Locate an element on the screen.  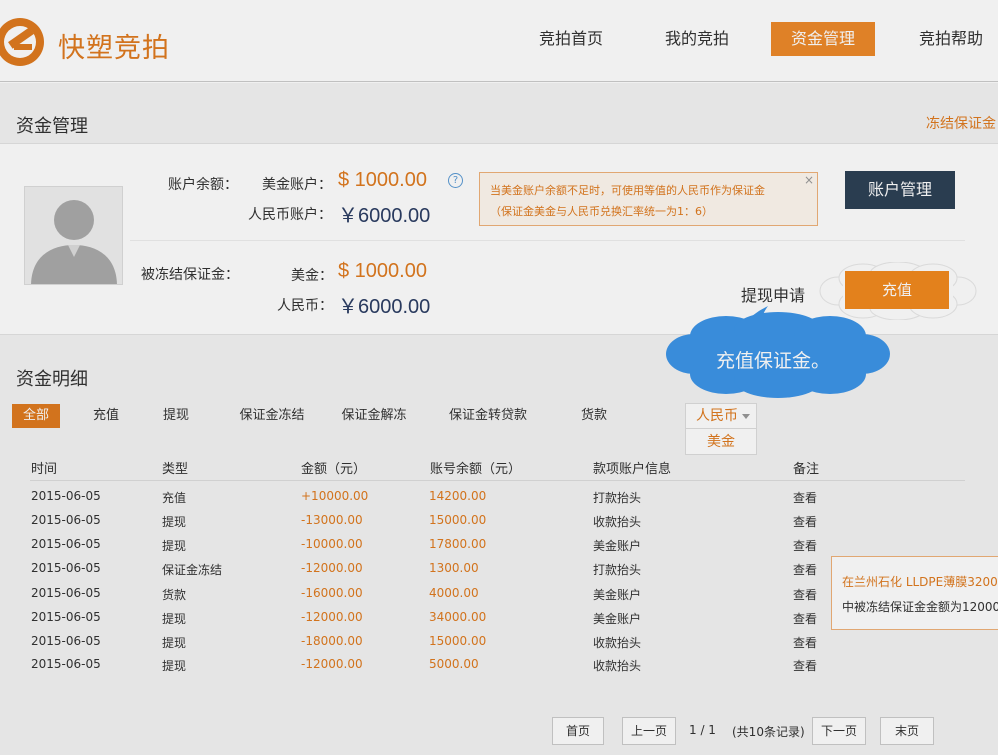
currency-select: 人民币 is located at coordinates (721, 416).